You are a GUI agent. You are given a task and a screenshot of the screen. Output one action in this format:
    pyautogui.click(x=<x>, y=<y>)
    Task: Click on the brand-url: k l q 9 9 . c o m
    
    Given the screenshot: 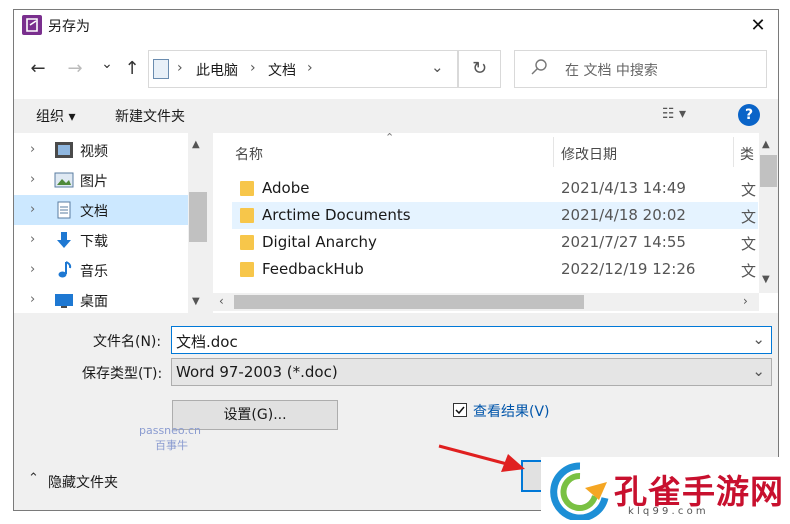 What is the action you would take?
    pyautogui.click(x=667, y=511)
    